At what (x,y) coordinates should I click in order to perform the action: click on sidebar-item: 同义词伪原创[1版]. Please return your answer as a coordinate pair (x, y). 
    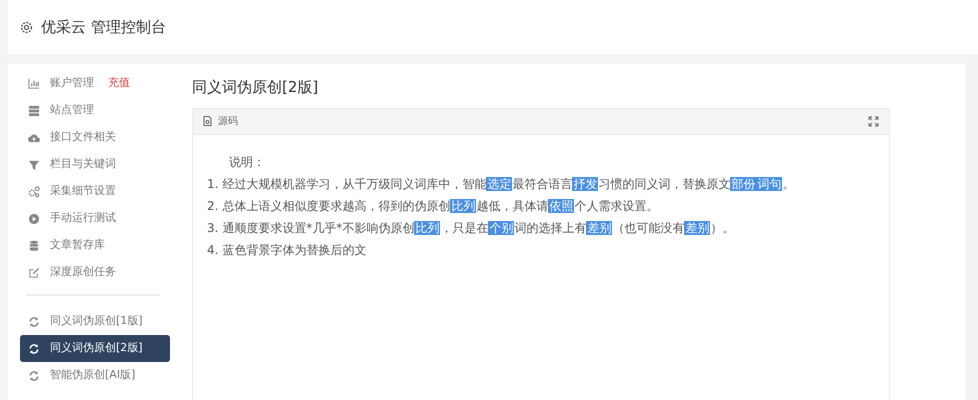
    Looking at the image, I should click on (95, 321).